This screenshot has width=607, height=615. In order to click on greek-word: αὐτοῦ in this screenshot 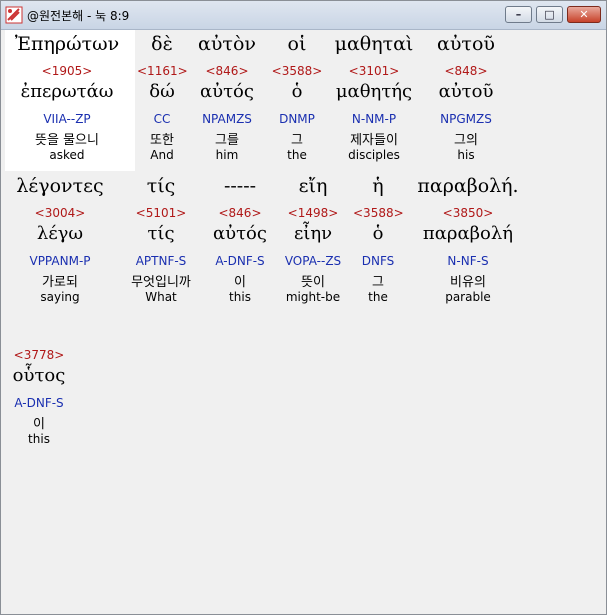, I will do `click(466, 44)`.